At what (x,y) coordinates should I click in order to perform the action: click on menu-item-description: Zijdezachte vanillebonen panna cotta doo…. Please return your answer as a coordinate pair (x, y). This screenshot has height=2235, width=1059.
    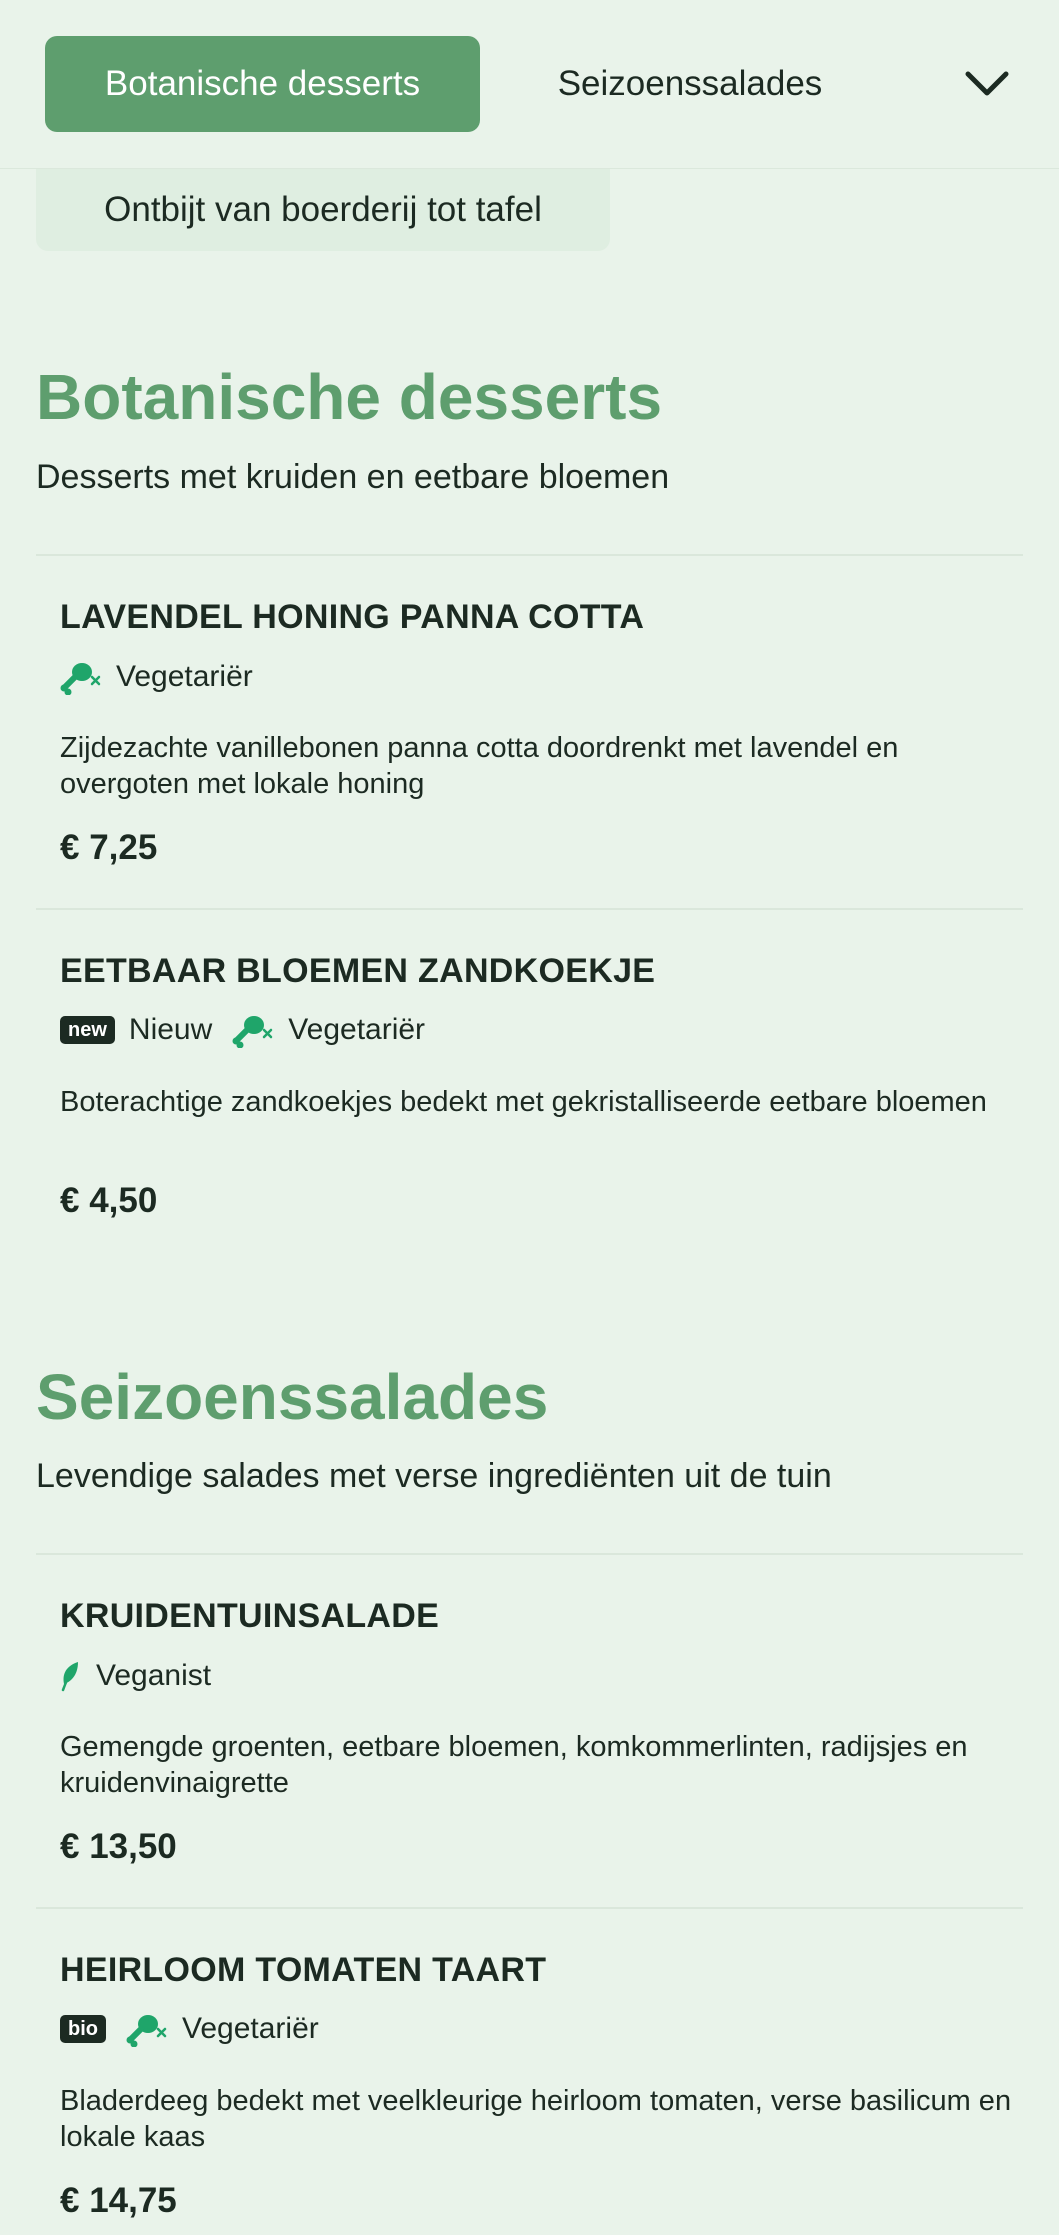
    Looking at the image, I should click on (479, 766).